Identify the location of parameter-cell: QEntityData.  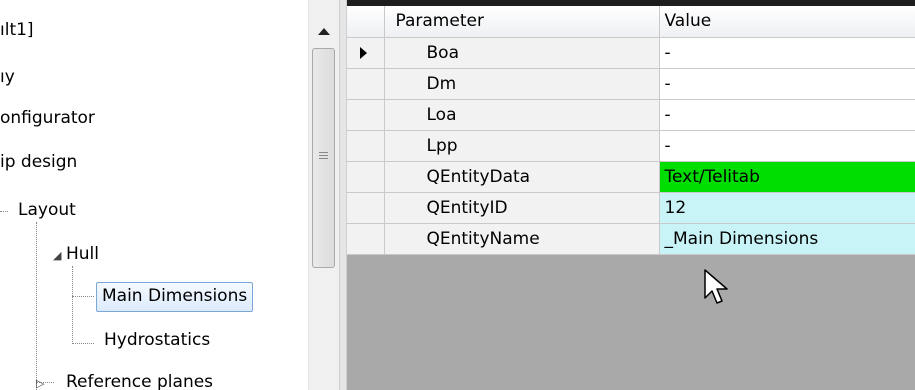
(522, 177).